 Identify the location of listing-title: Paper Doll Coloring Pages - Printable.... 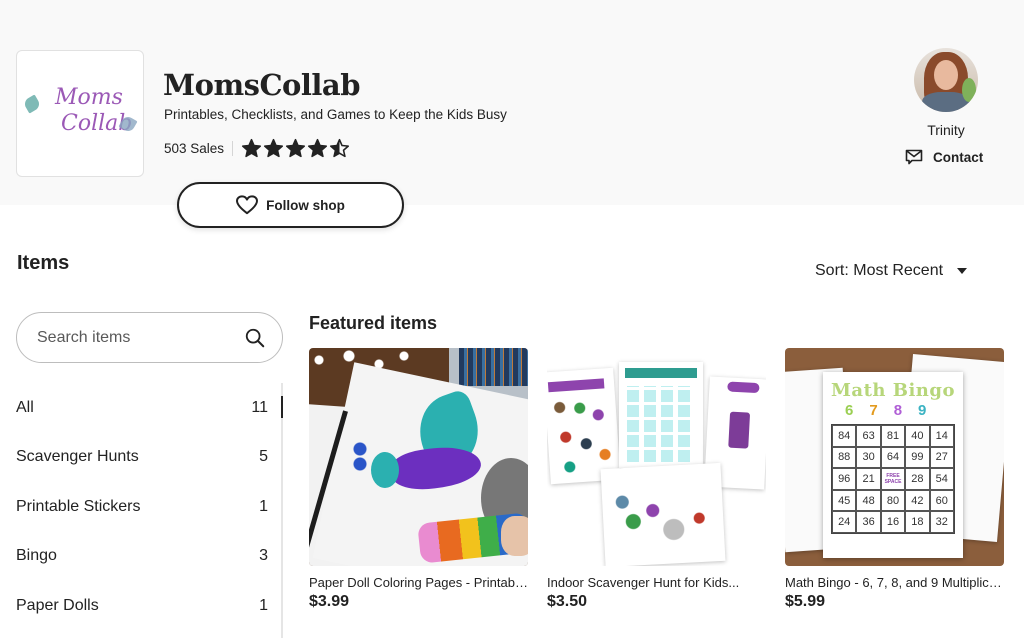
(418, 582).